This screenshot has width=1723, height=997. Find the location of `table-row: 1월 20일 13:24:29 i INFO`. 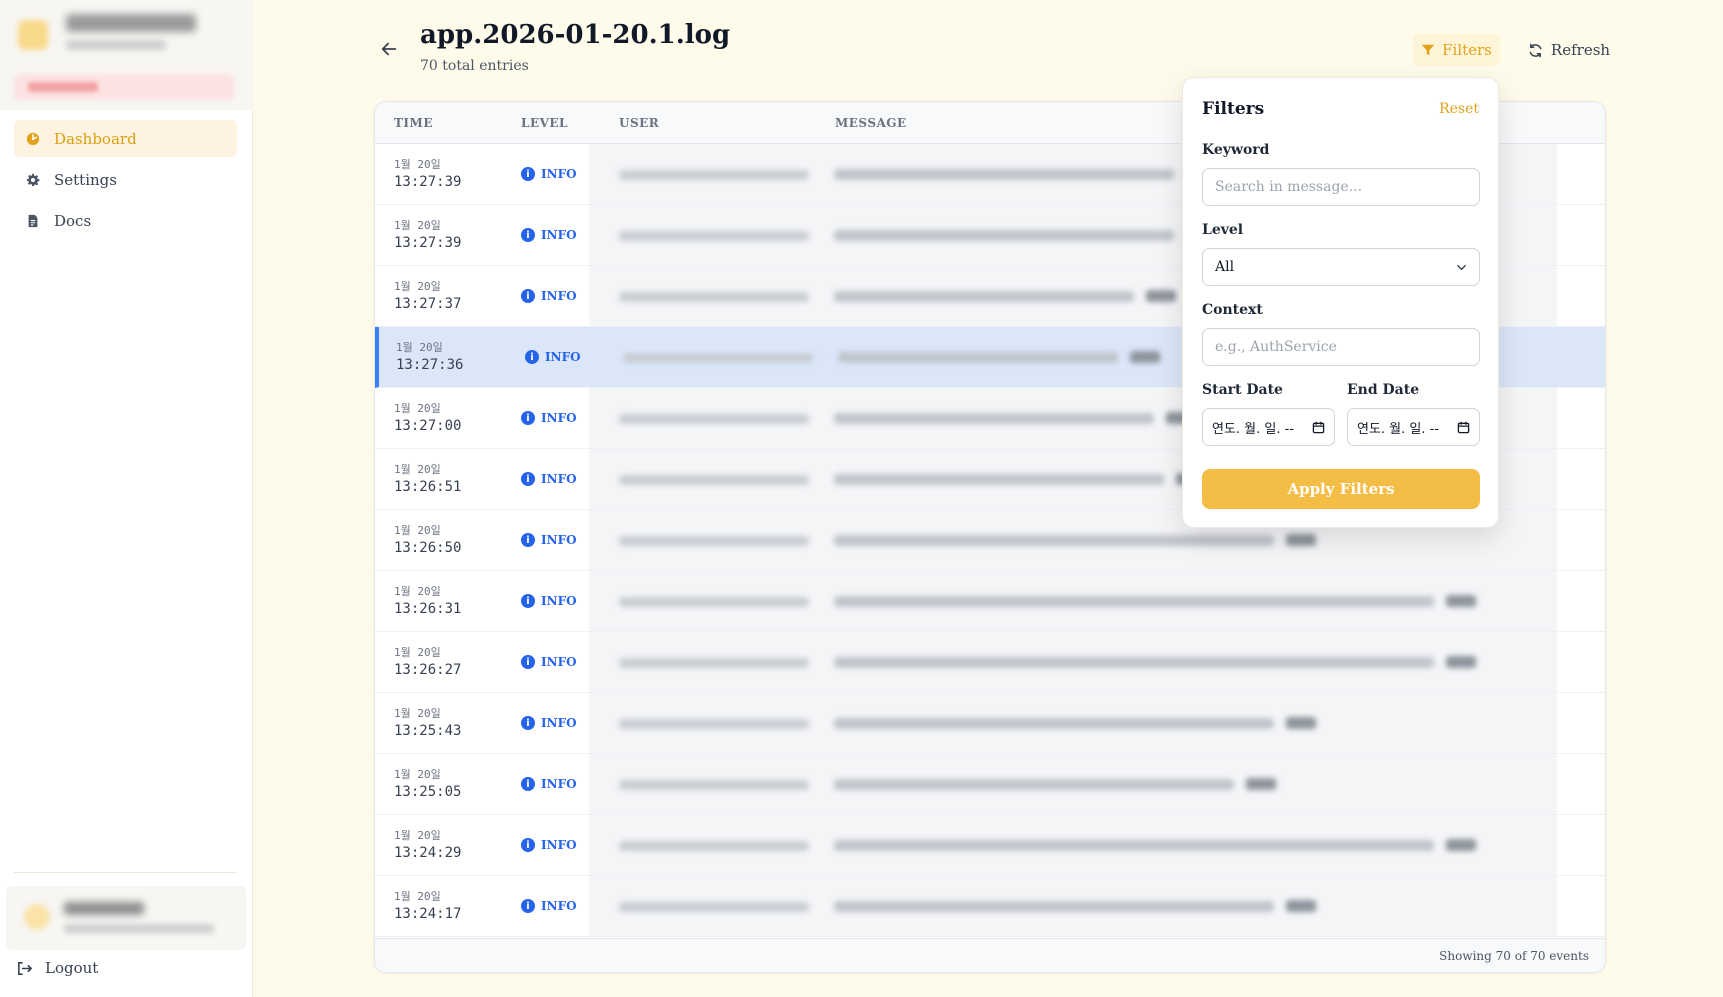

table-row: 1월 20일 13:24:29 i INFO is located at coordinates (990, 845).